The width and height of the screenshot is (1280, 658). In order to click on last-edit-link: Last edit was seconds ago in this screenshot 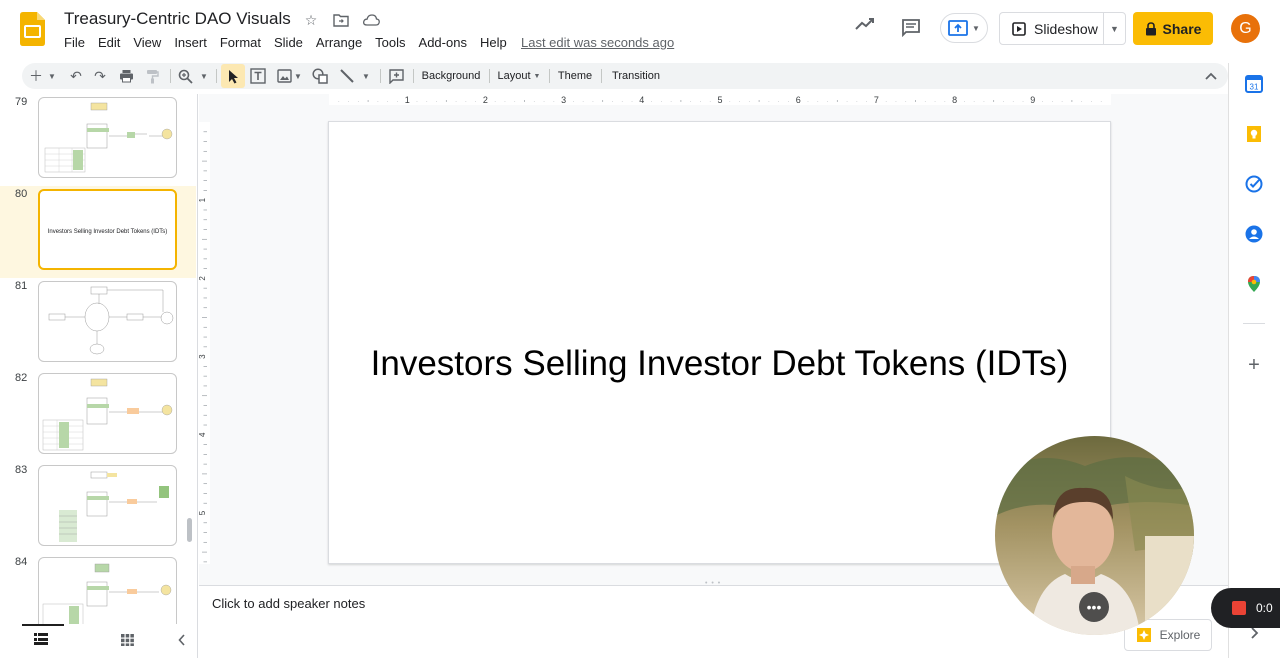, I will do `click(597, 42)`.